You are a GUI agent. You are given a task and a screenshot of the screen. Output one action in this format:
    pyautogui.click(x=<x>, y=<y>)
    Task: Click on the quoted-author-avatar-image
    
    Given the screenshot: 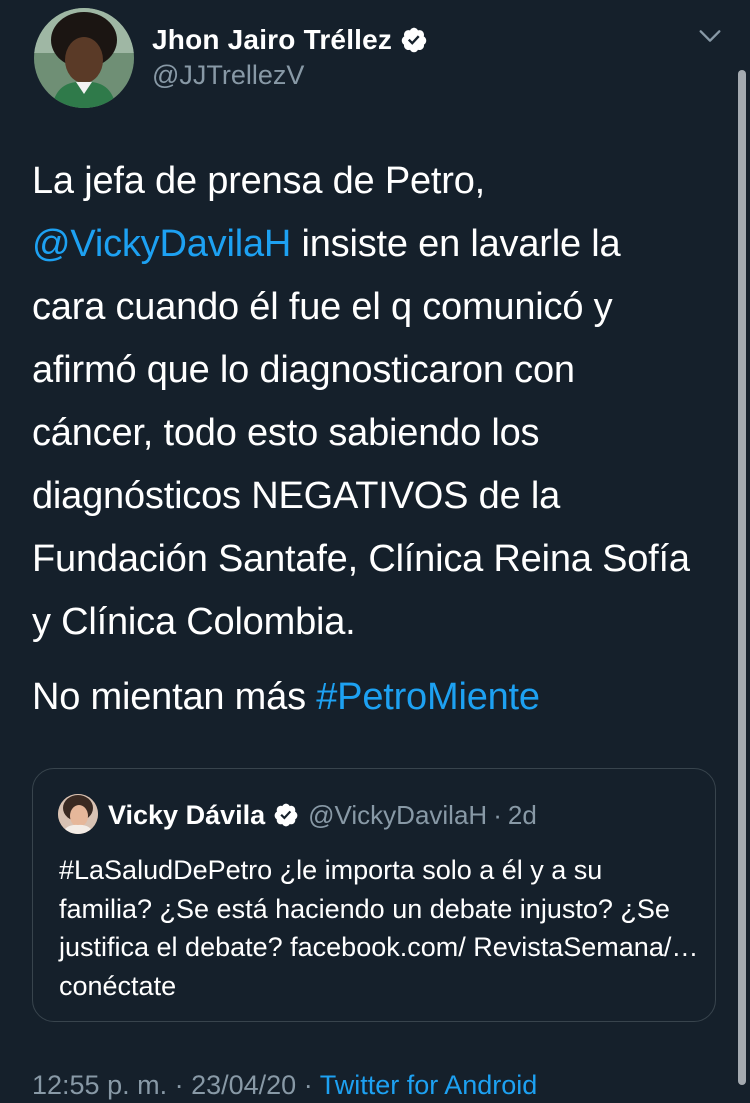 What is the action you would take?
    pyautogui.click(x=78, y=814)
    